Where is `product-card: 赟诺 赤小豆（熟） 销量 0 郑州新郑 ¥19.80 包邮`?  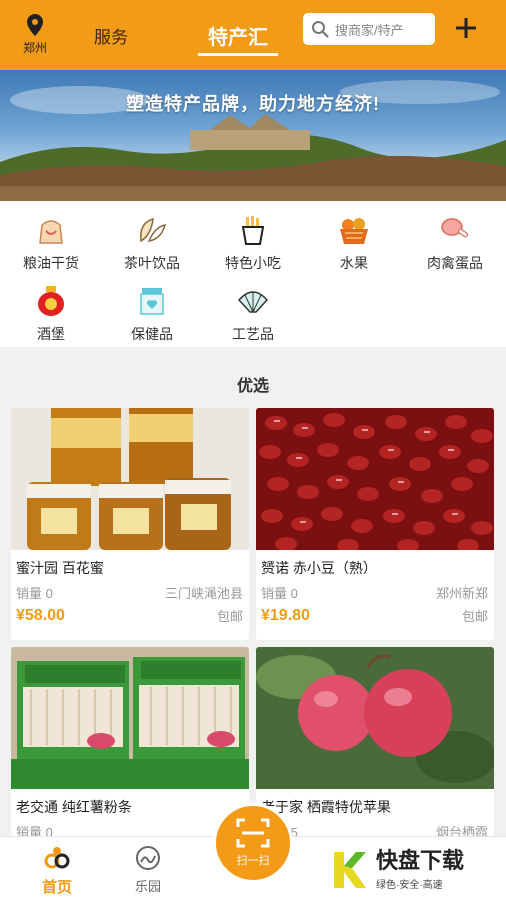
product-card: 赟诺 赤小豆（熟） 销量 0 郑州新郑 ¥19.80 包邮 is located at coordinates (375, 524).